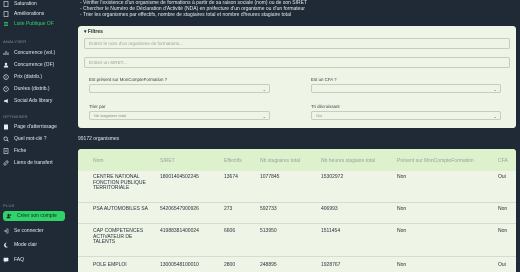 The image size is (520, 272). I want to click on create-account-button: Créer son compte, so click(34, 216).